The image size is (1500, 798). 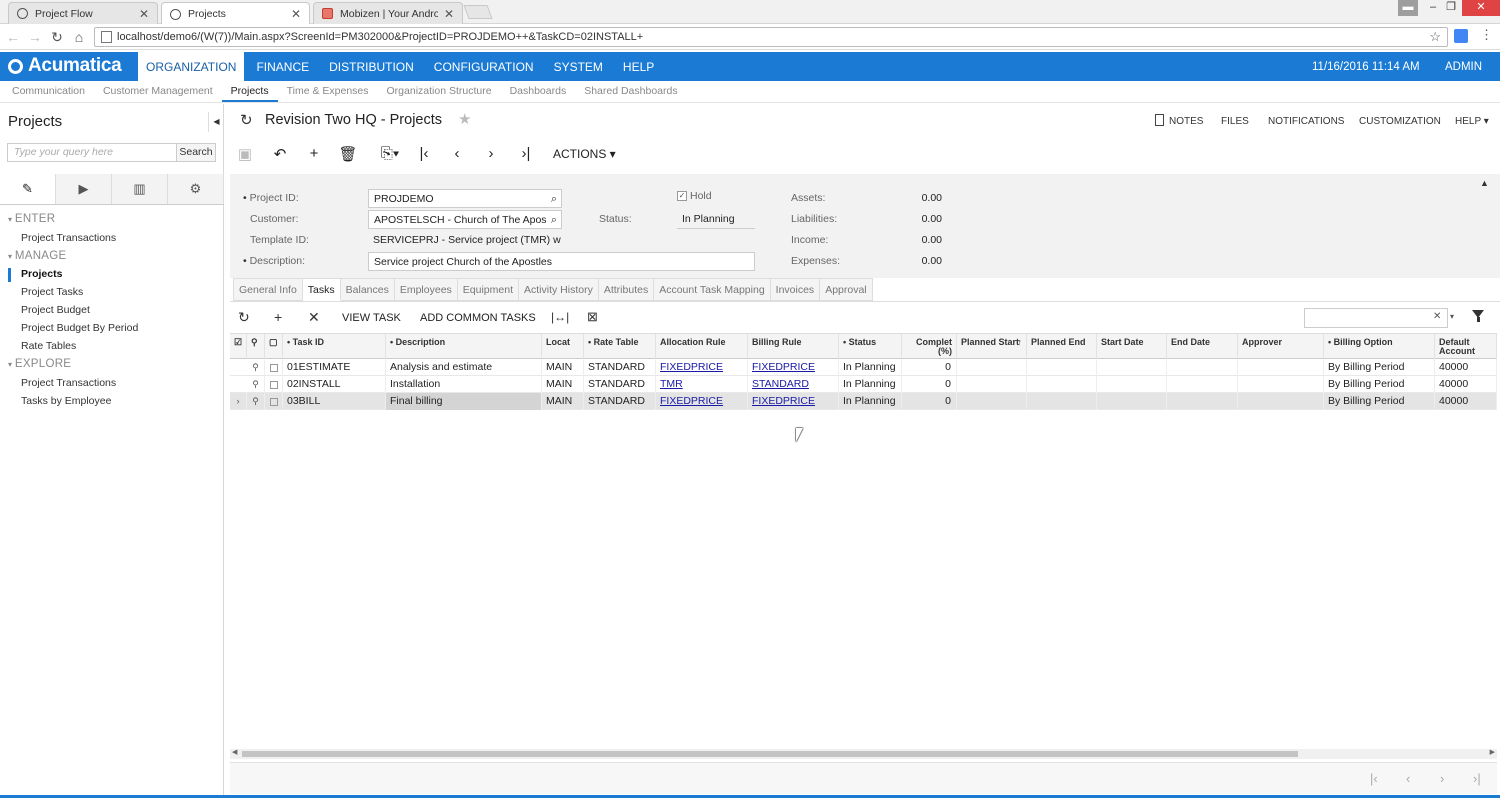 What do you see at coordinates (280, 154) in the screenshot?
I see `undo-icon: ↶` at bounding box center [280, 154].